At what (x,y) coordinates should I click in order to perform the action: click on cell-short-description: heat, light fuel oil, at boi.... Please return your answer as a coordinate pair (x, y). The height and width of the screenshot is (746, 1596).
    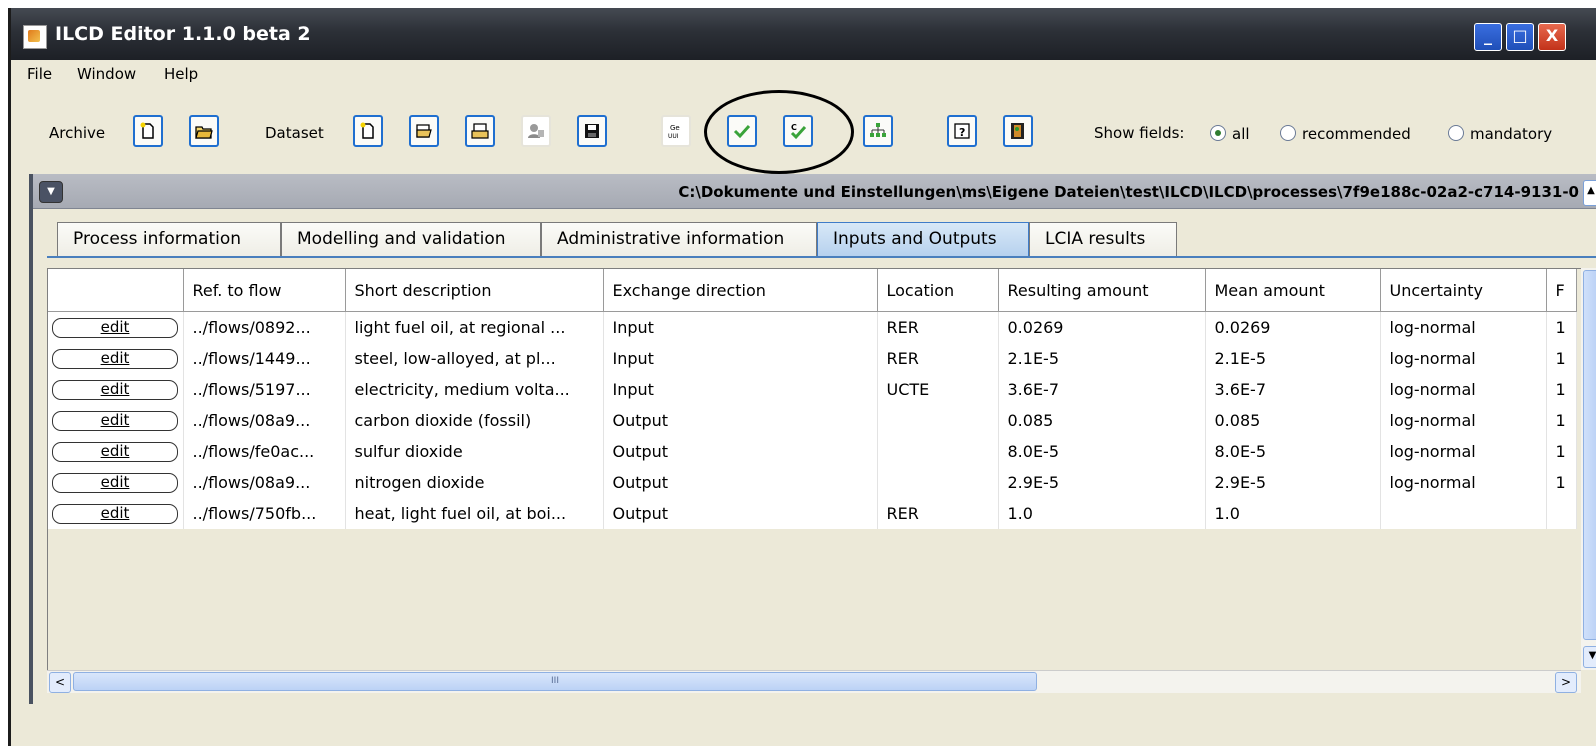
    Looking at the image, I should click on (474, 513).